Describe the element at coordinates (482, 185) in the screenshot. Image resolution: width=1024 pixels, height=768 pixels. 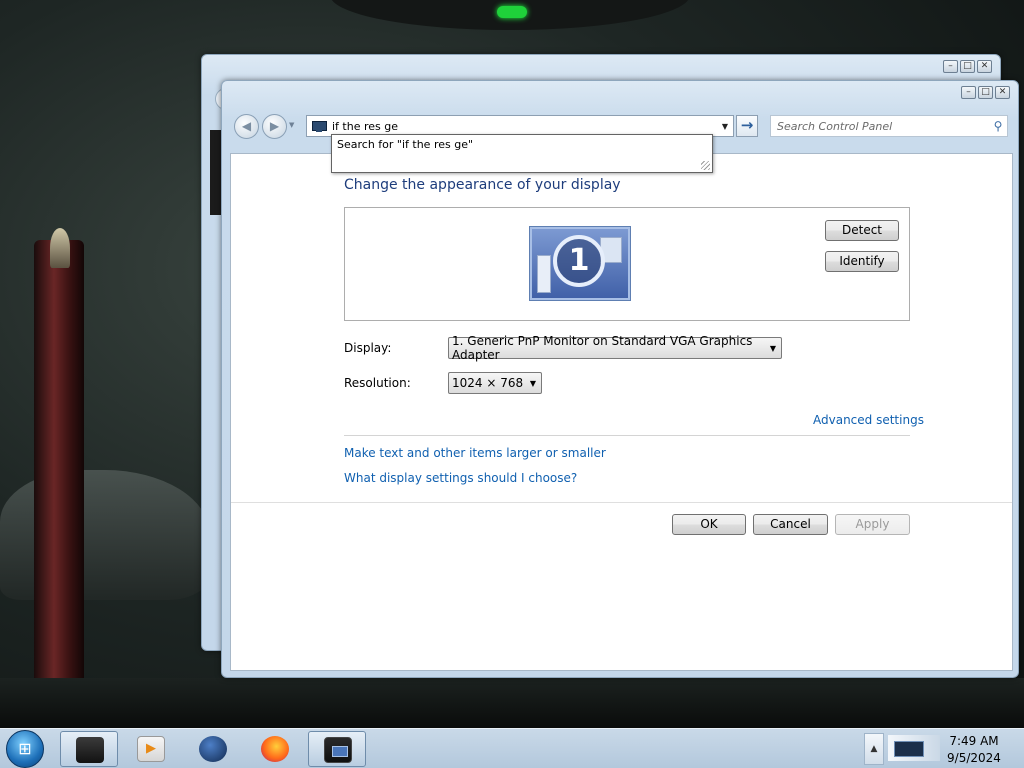
I see `page-title: Change the appearance of your display` at that location.